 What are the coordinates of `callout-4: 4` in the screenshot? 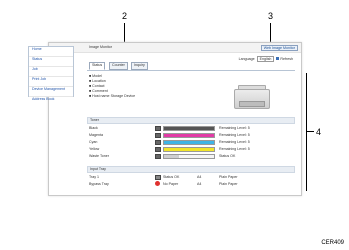 It's located at (319, 132).